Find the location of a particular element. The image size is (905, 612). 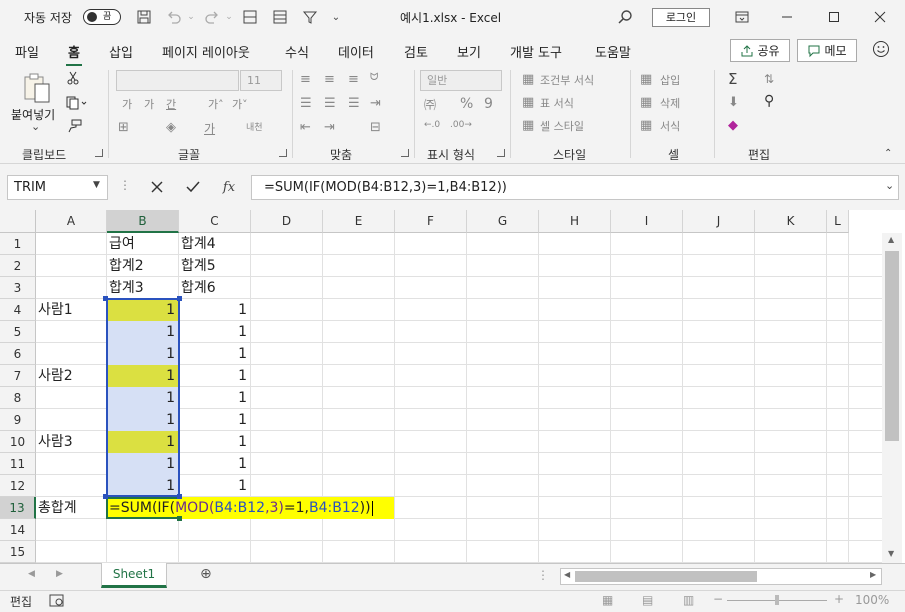

undo-icon is located at coordinates (174, 17).